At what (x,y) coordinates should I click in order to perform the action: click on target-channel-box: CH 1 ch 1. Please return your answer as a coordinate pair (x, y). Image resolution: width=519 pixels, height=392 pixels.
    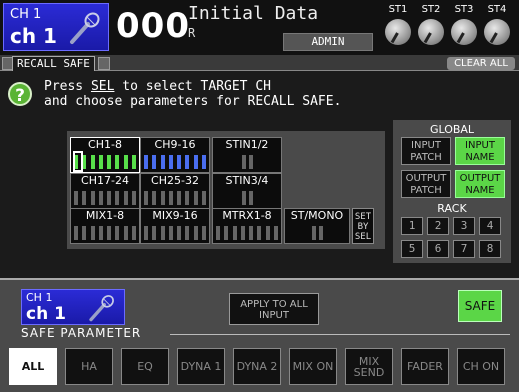
    Looking at the image, I should click on (73, 307).